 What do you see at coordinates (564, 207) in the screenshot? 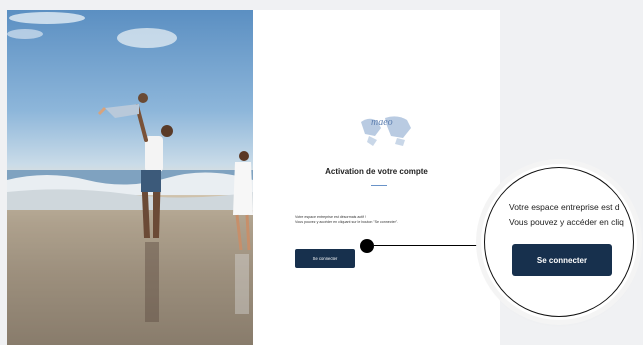
I see `zoom-message-line-1: Votre espace entreprise est d` at bounding box center [564, 207].